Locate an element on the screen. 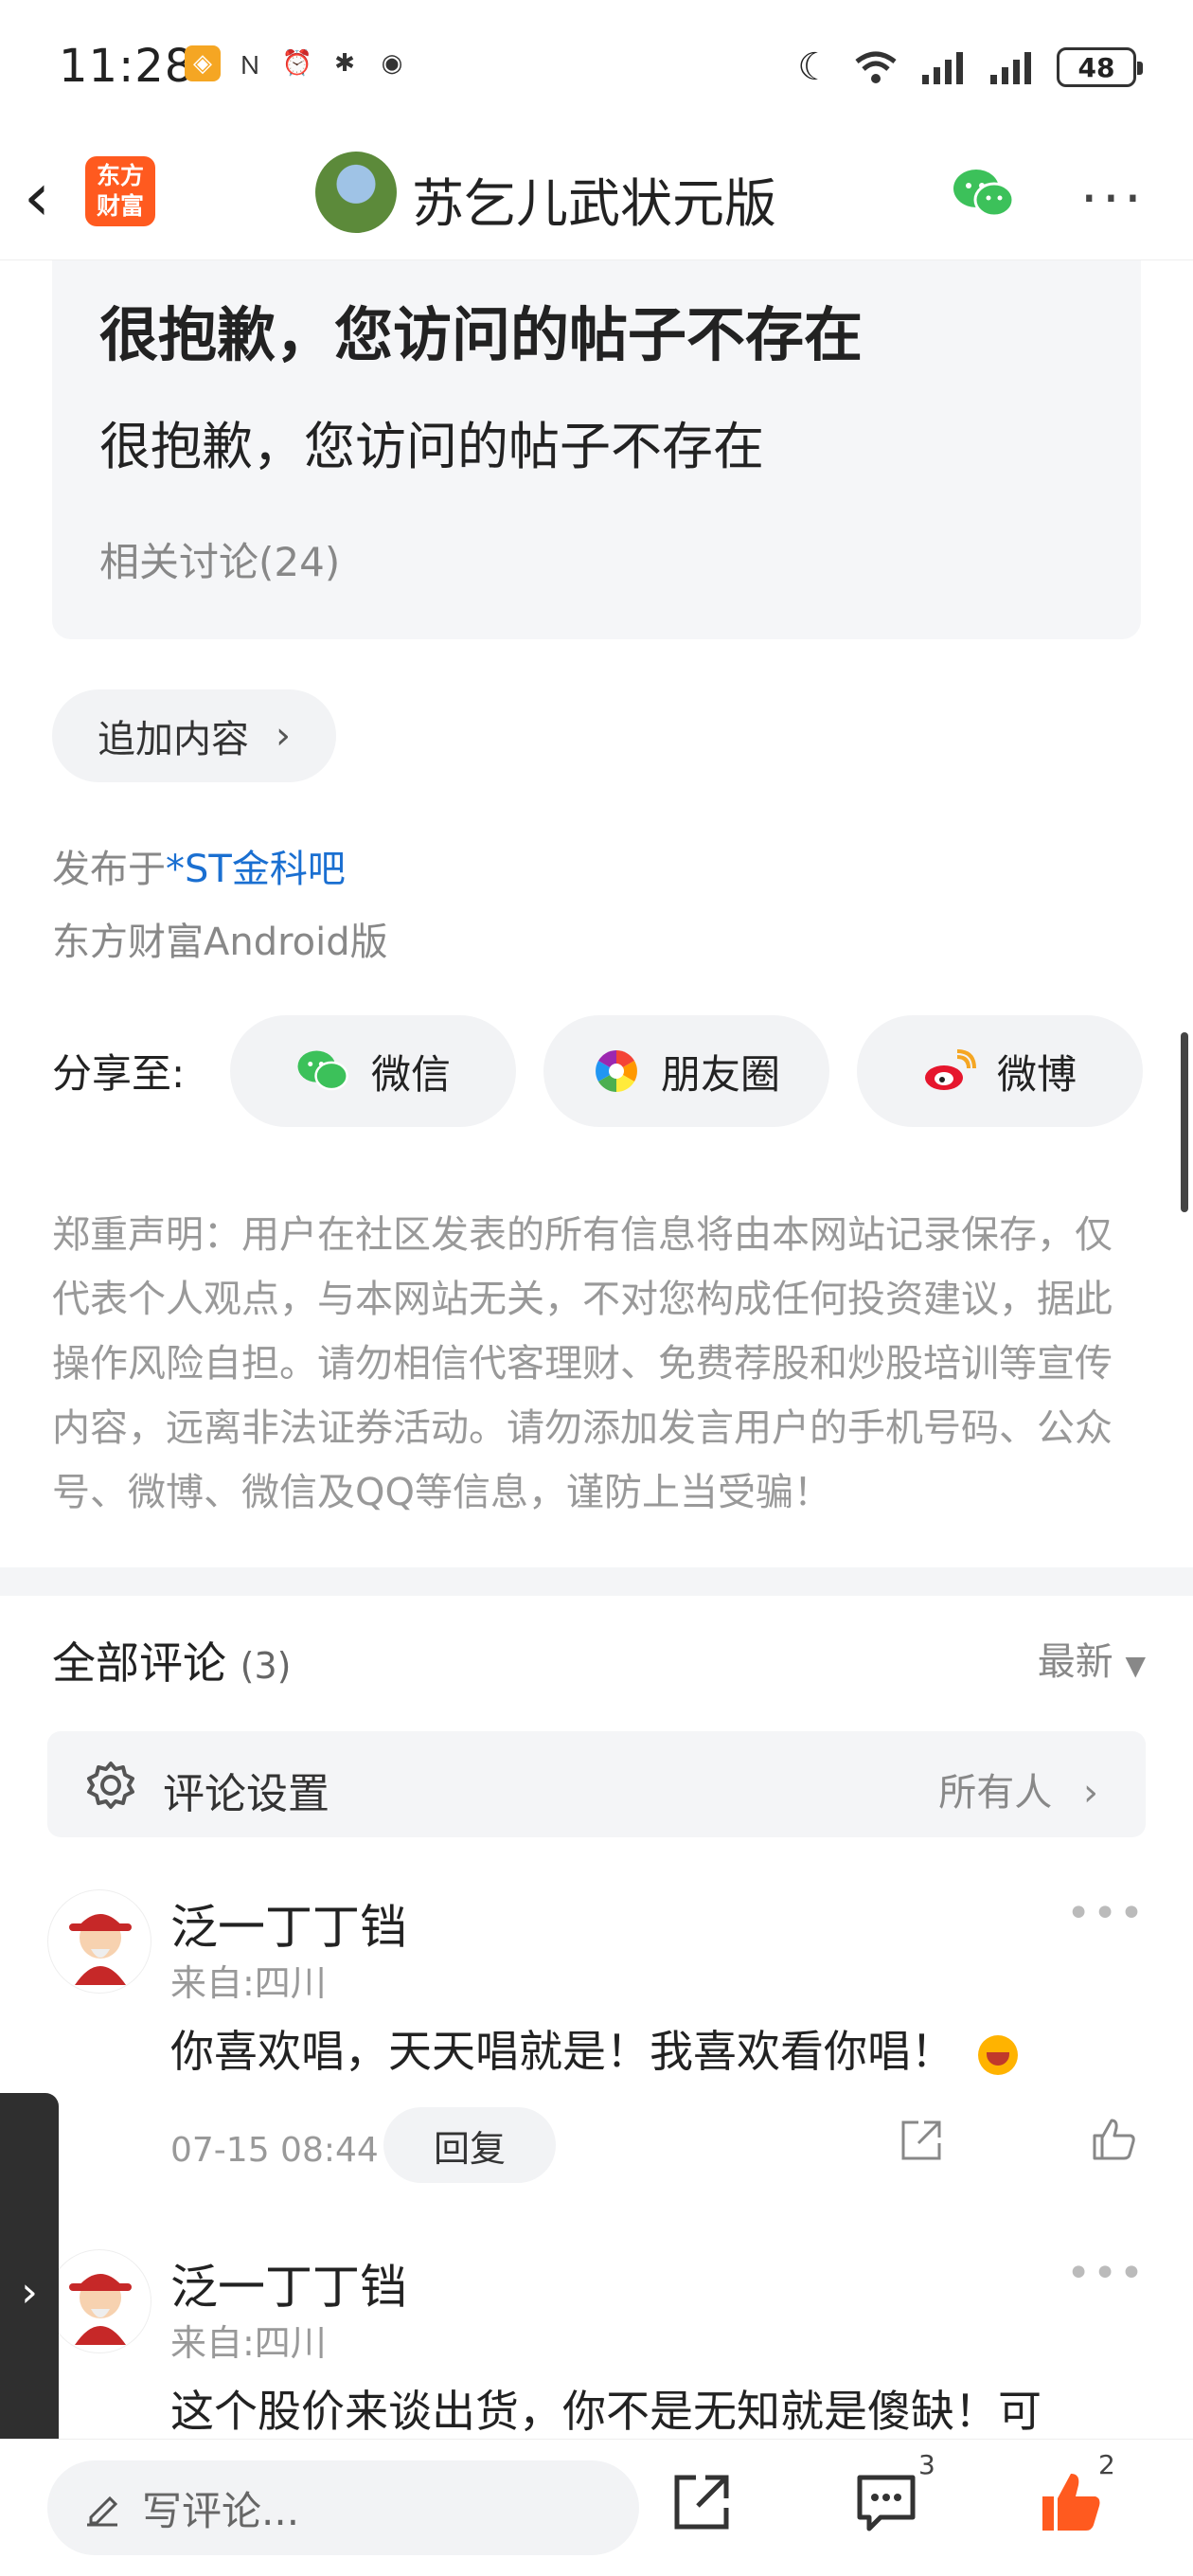  status-icons-right: ☾ 48 is located at coordinates (970, 67).